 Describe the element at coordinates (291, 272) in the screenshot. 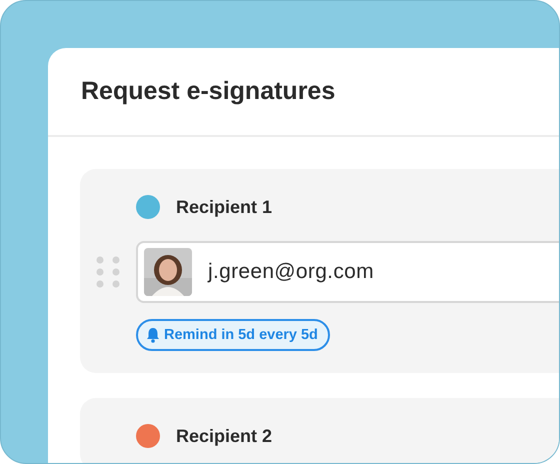

I see `email-text: j.green@org.com` at that location.